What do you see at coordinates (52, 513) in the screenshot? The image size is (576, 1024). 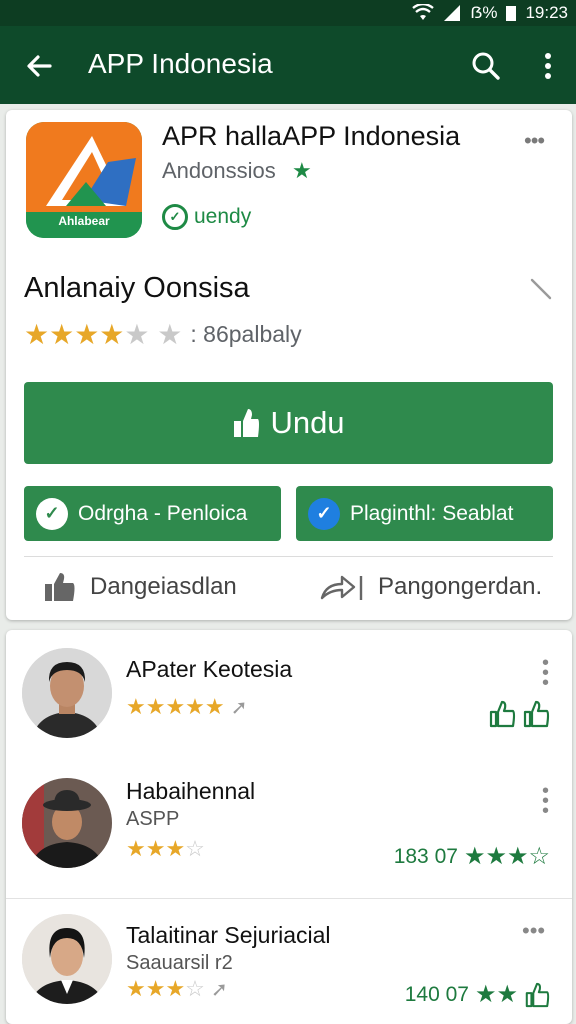 I see `check-icon: ✓` at bounding box center [52, 513].